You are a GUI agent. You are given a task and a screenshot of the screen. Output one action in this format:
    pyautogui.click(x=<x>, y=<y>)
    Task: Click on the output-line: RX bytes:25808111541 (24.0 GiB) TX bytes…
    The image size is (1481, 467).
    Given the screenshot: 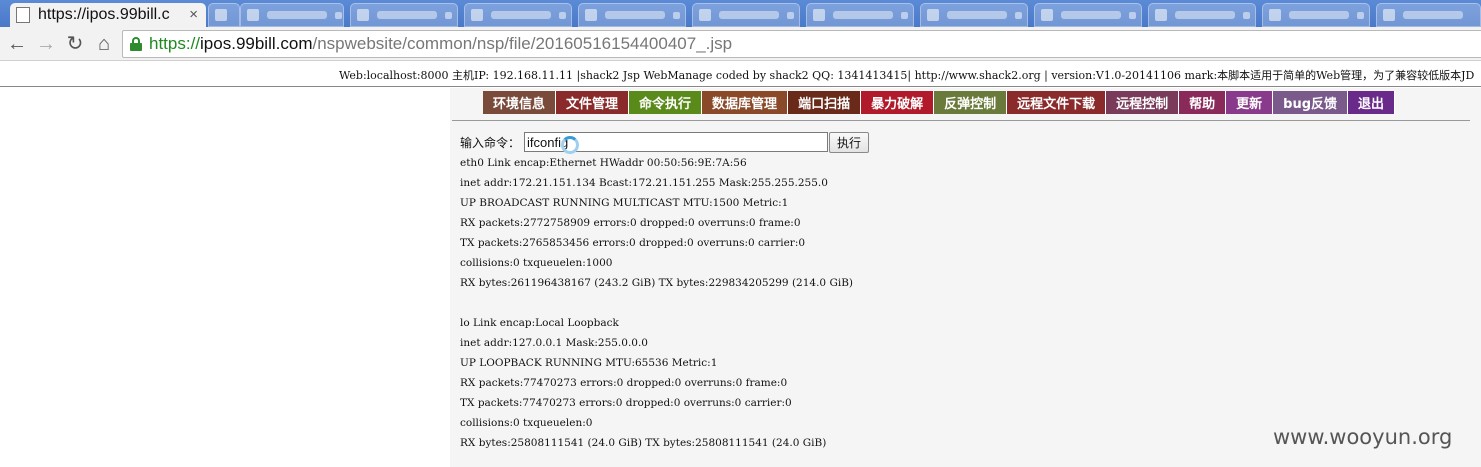 What is the action you would take?
    pyautogui.click(x=643, y=443)
    